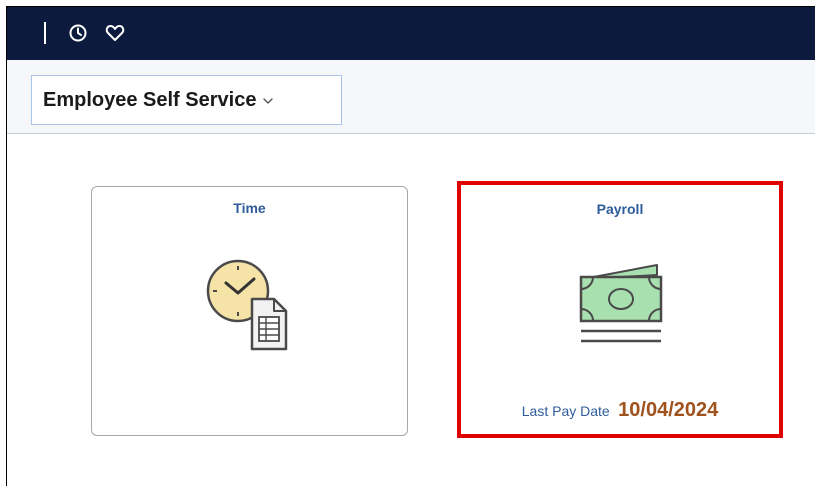  What do you see at coordinates (268, 102) in the screenshot?
I see `chevron-down-icon` at bounding box center [268, 102].